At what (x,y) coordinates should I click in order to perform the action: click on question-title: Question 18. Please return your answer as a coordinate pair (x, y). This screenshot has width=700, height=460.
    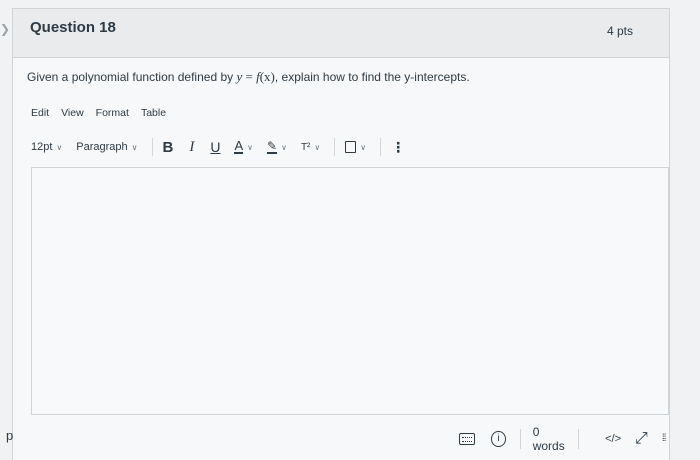
    Looking at the image, I should click on (73, 27).